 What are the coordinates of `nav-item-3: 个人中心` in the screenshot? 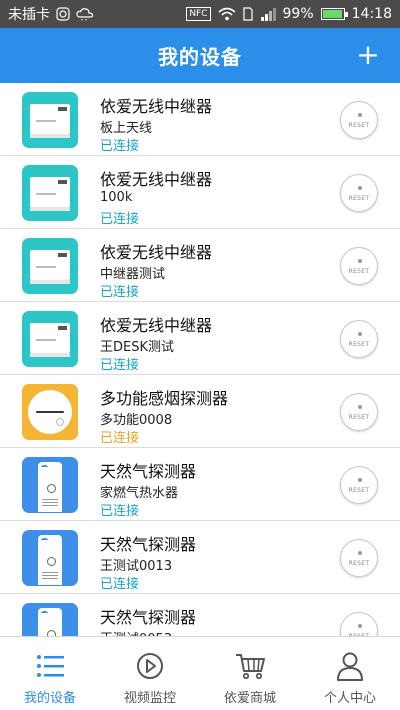 It's located at (350, 673).